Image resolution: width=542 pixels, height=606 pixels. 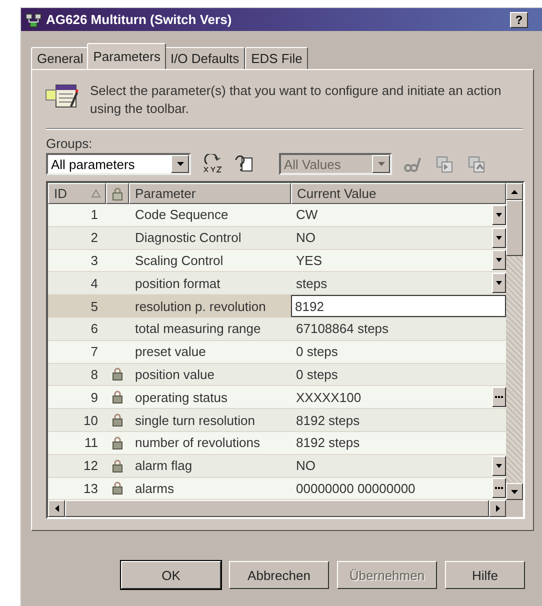 I want to click on vertical-scrollbar, so click(x=514, y=341).